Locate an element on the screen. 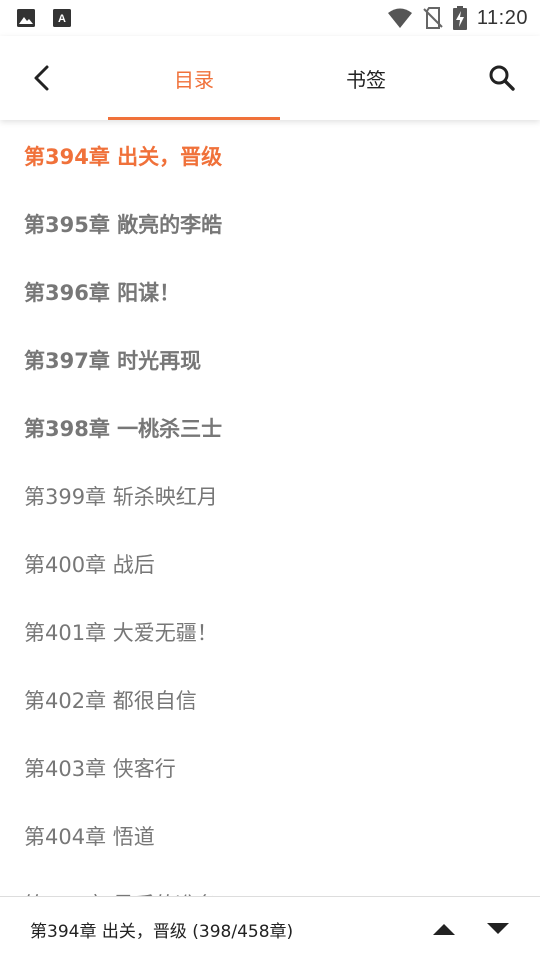  image-icon is located at coordinates (26, 18).